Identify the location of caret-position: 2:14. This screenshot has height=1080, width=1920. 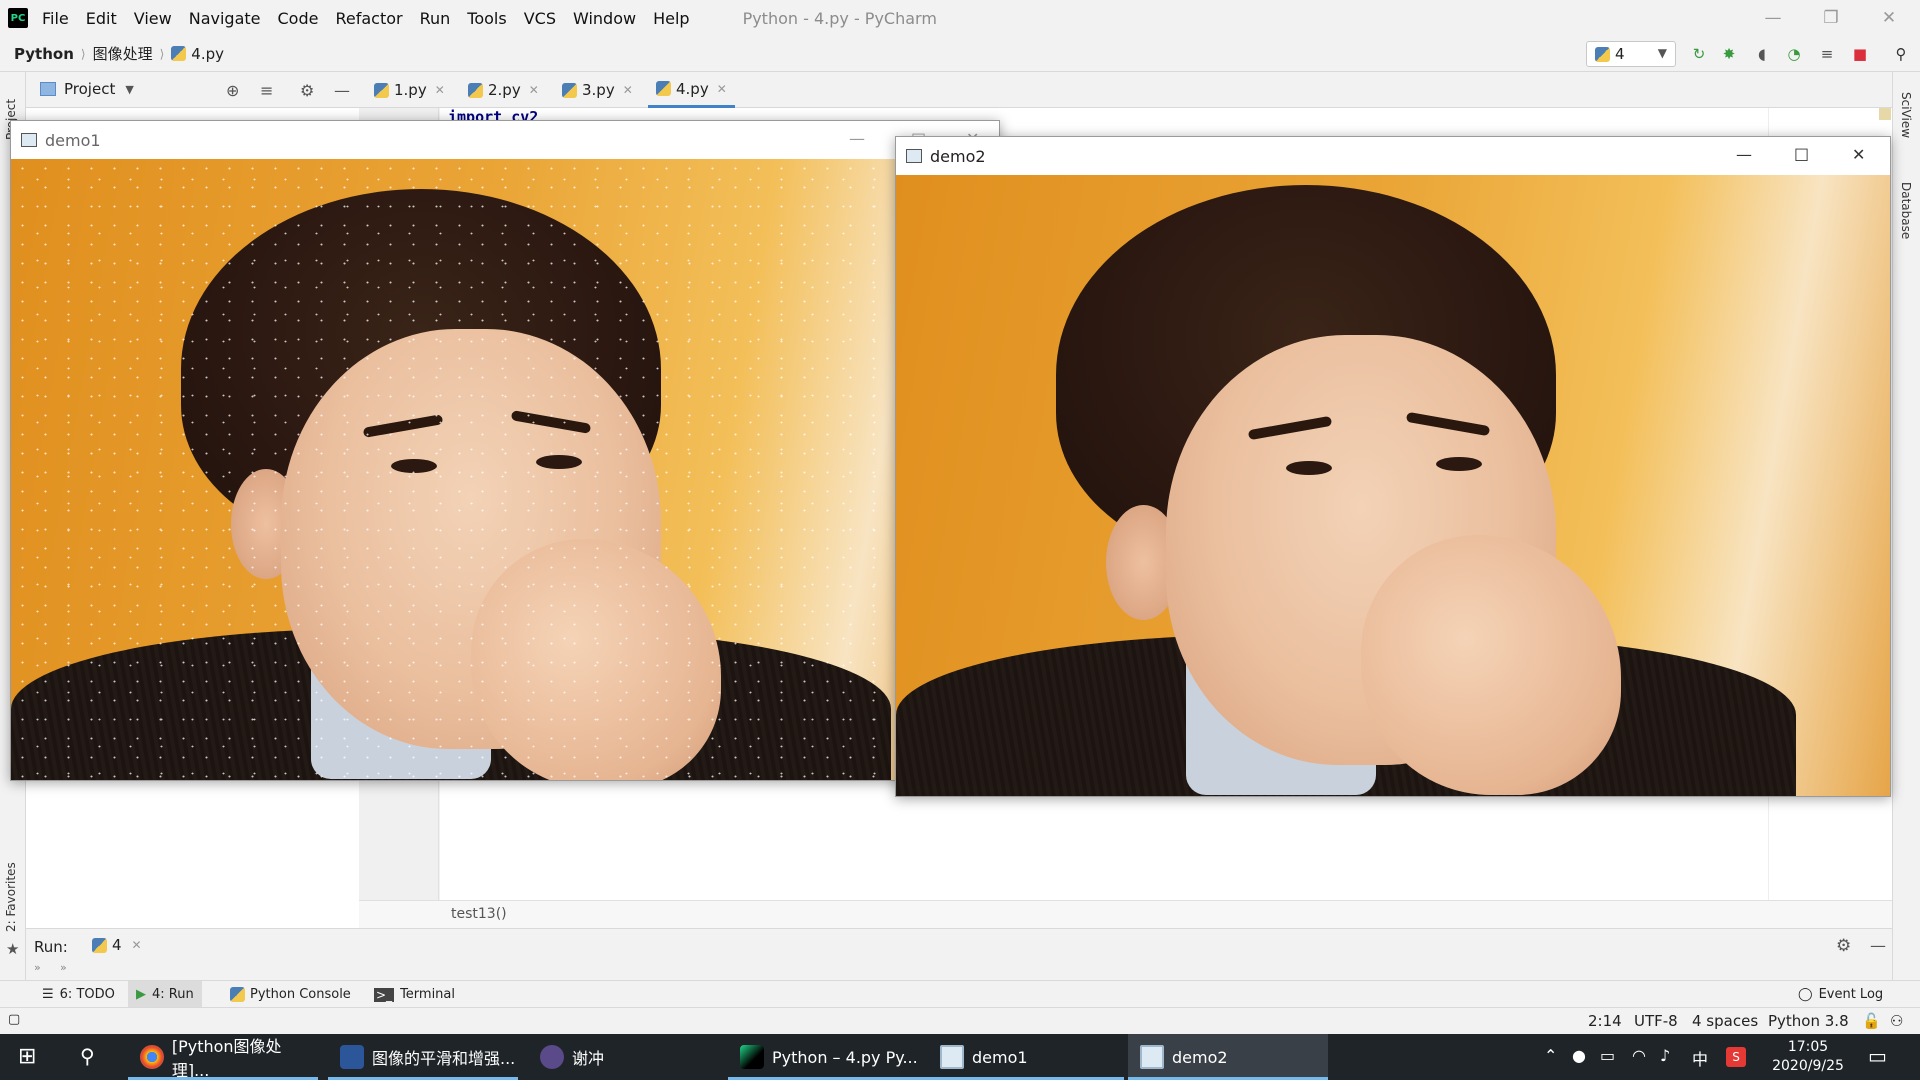
(1605, 1021).